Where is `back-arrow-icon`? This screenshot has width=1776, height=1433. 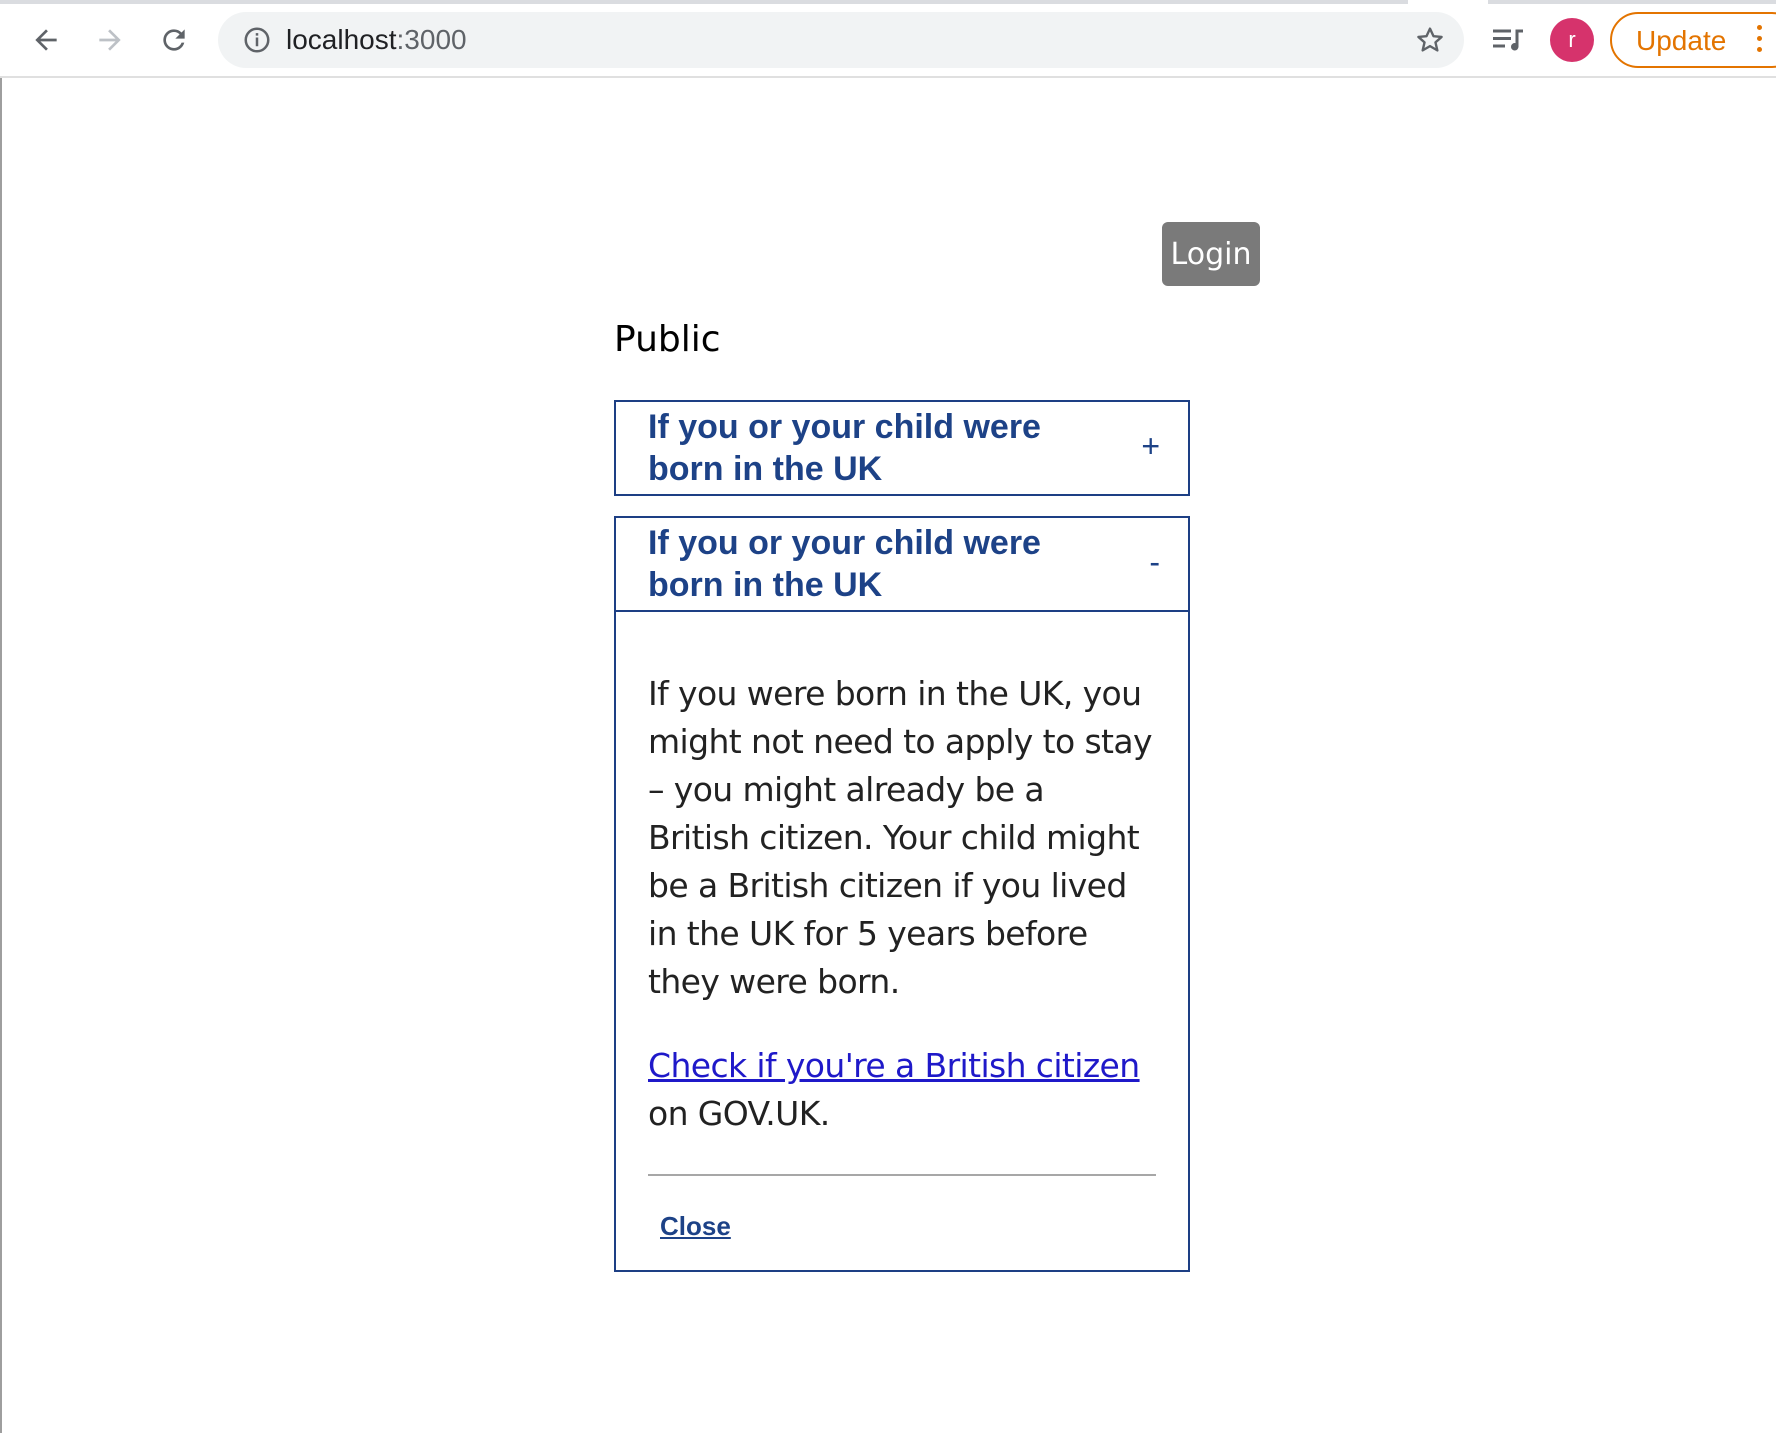 back-arrow-icon is located at coordinates (46, 40).